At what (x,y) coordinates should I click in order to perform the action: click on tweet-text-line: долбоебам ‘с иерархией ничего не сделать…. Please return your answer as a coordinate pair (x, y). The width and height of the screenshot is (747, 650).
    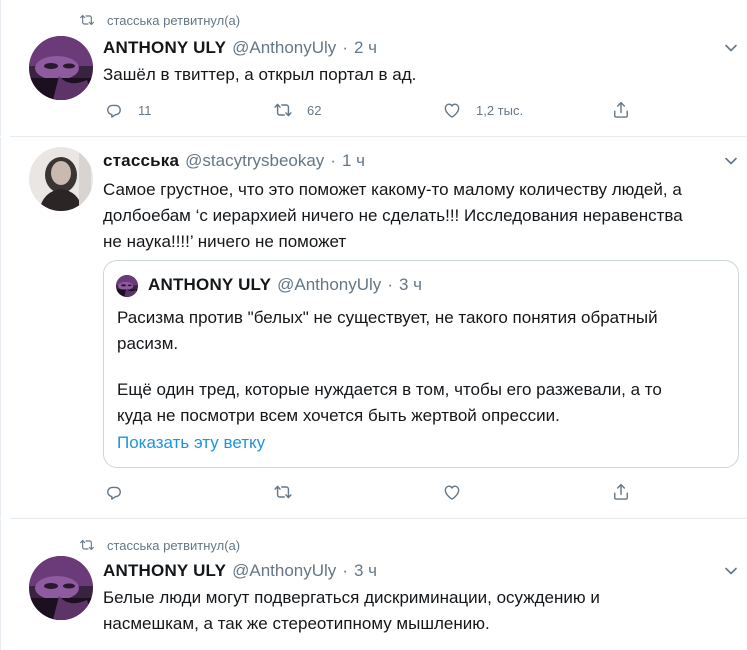
    Looking at the image, I should click on (393, 215).